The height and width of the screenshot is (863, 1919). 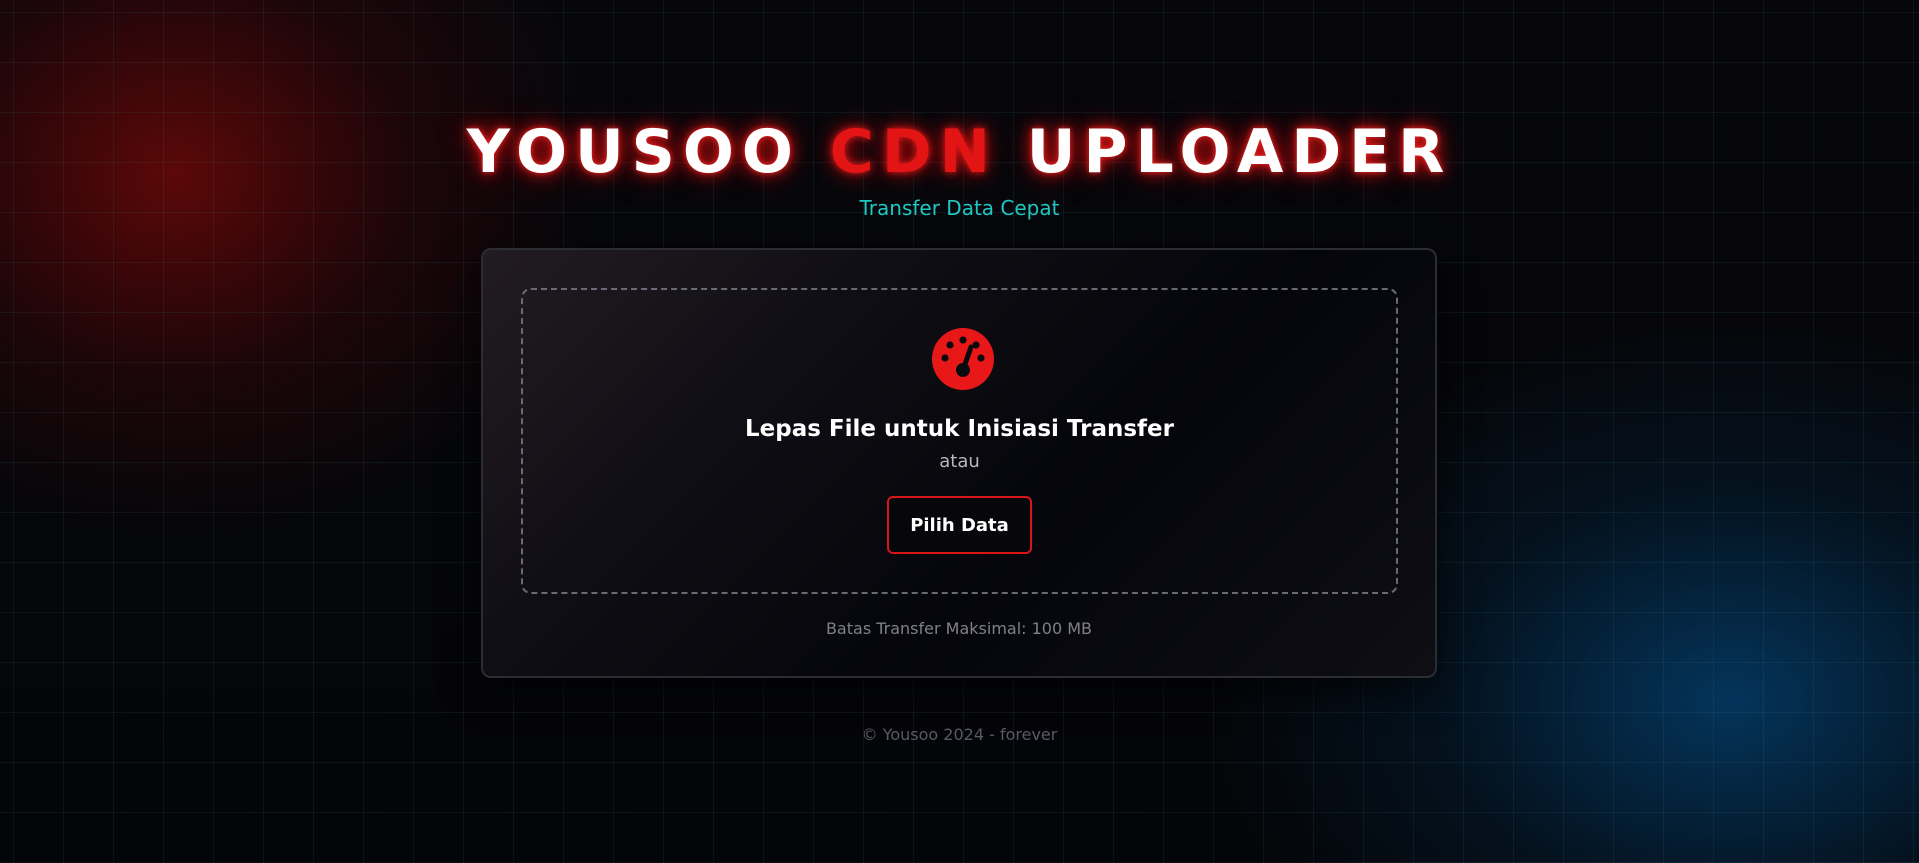 What do you see at coordinates (959, 734) in the screenshot?
I see `footer-copyright: © Yousoo 2024 - forever` at bounding box center [959, 734].